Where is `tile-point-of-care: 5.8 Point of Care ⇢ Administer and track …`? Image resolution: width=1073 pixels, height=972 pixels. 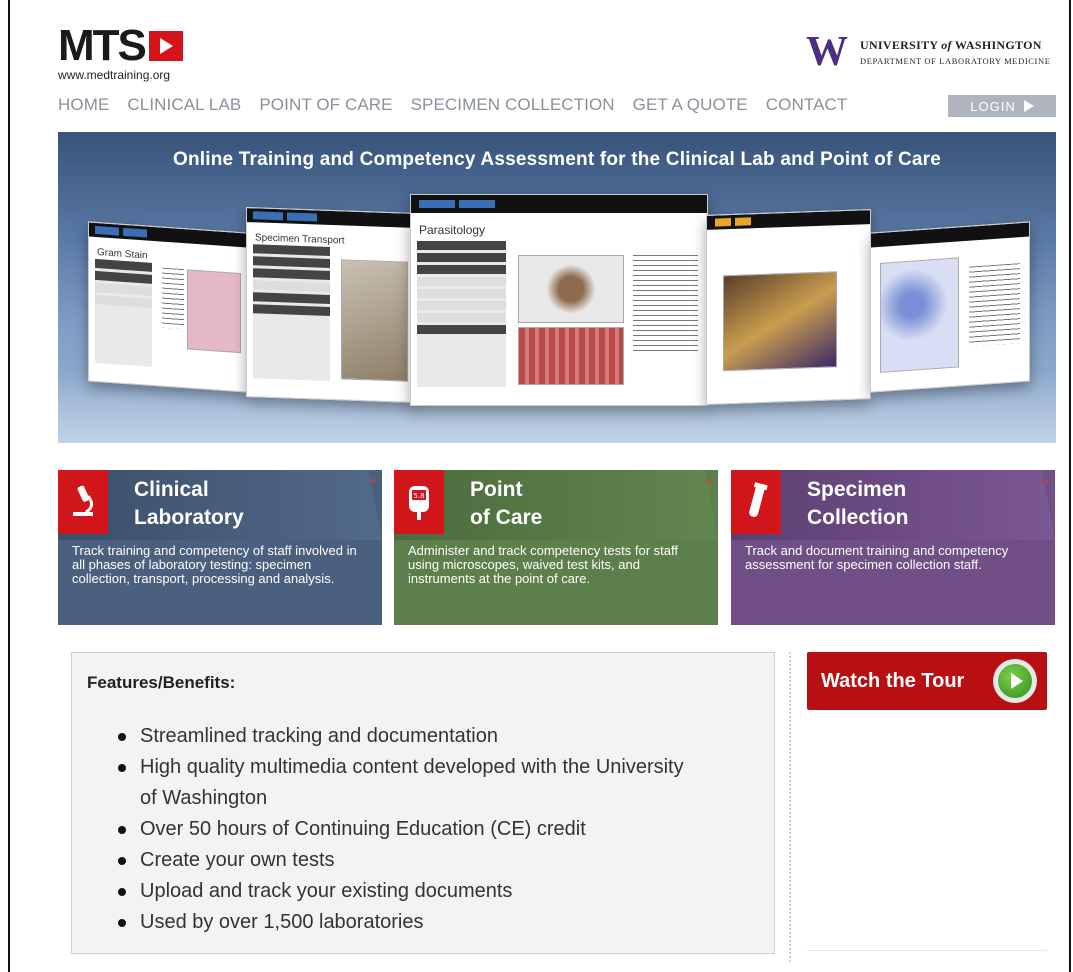
tile-point-of-care: 5.8 Point of Care ⇢ Administer and track … is located at coordinates (556, 547).